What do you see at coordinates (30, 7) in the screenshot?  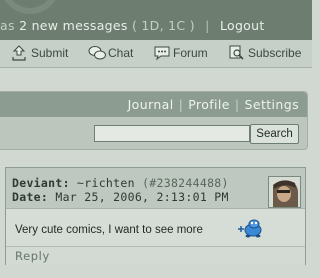 I see `banner-logo-shape` at bounding box center [30, 7].